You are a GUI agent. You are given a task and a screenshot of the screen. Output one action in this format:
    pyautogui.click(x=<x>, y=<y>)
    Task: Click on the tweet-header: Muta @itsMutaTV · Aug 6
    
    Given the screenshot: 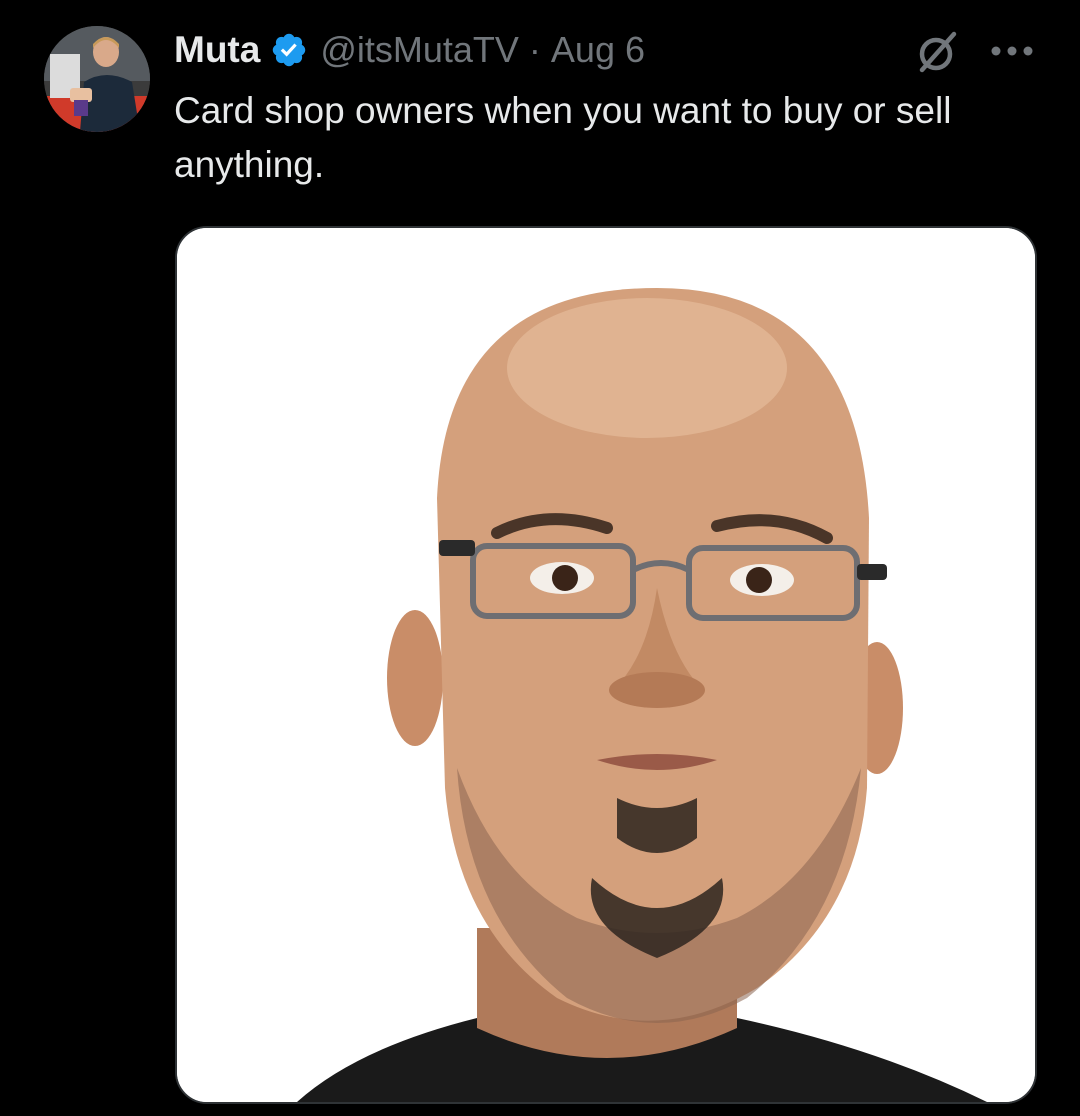 What is the action you would take?
    pyautogui.click(x=409, y=50)
    